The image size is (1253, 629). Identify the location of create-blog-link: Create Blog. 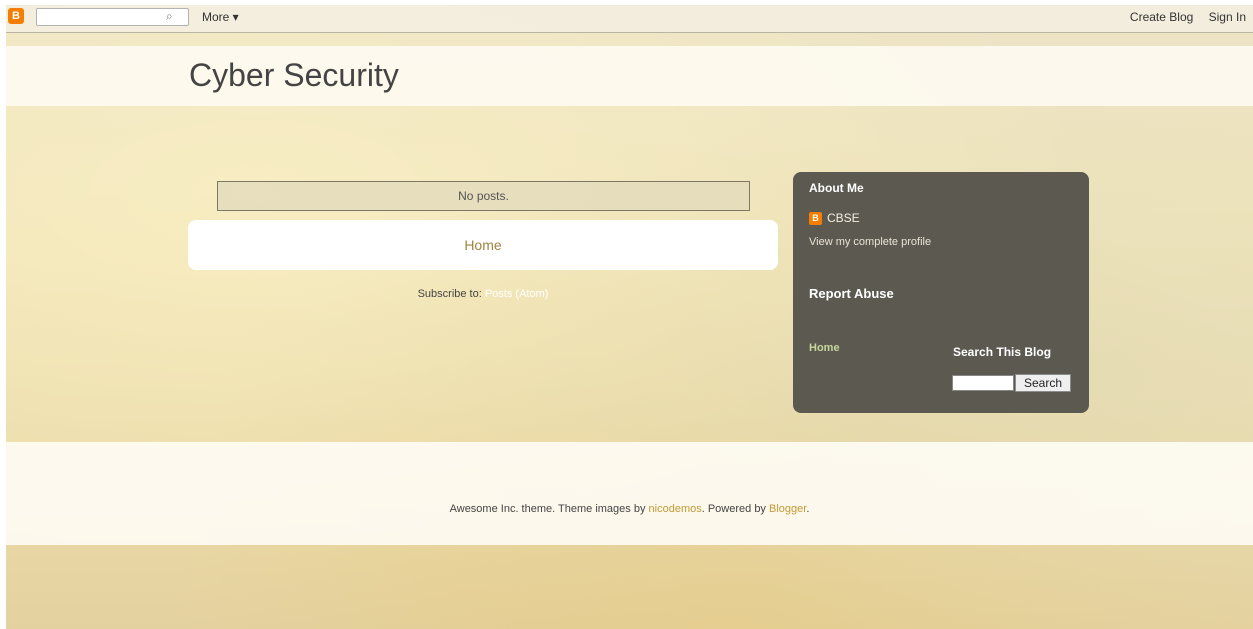
(1161, 17).